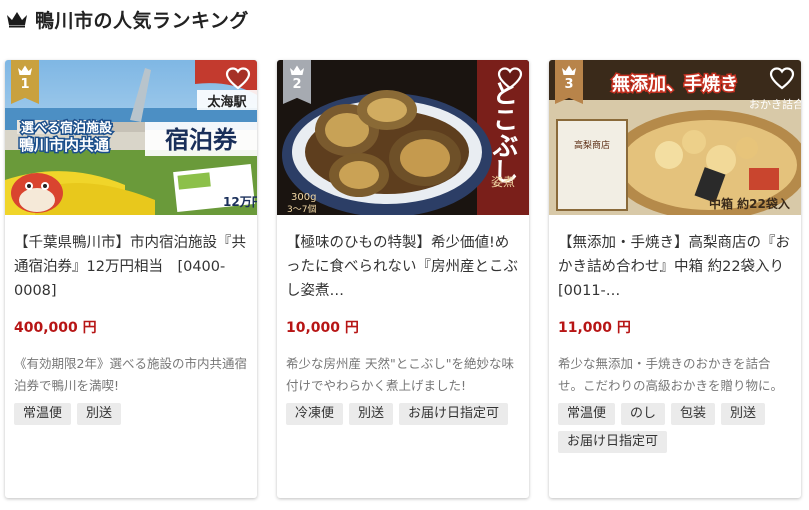 This screenshot has height=510, width=809. I want to click on image-sign-text: 太海駅, so click(226, 102).